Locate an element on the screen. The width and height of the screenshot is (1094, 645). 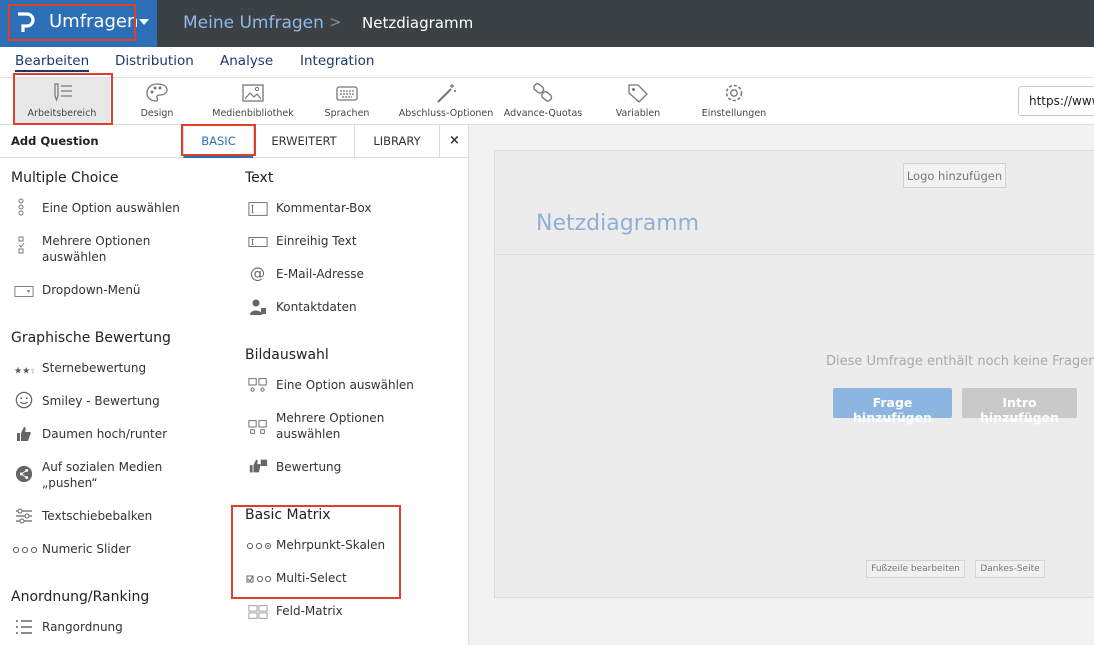
numeric-slider-icon is located at coordinates (25, 550).